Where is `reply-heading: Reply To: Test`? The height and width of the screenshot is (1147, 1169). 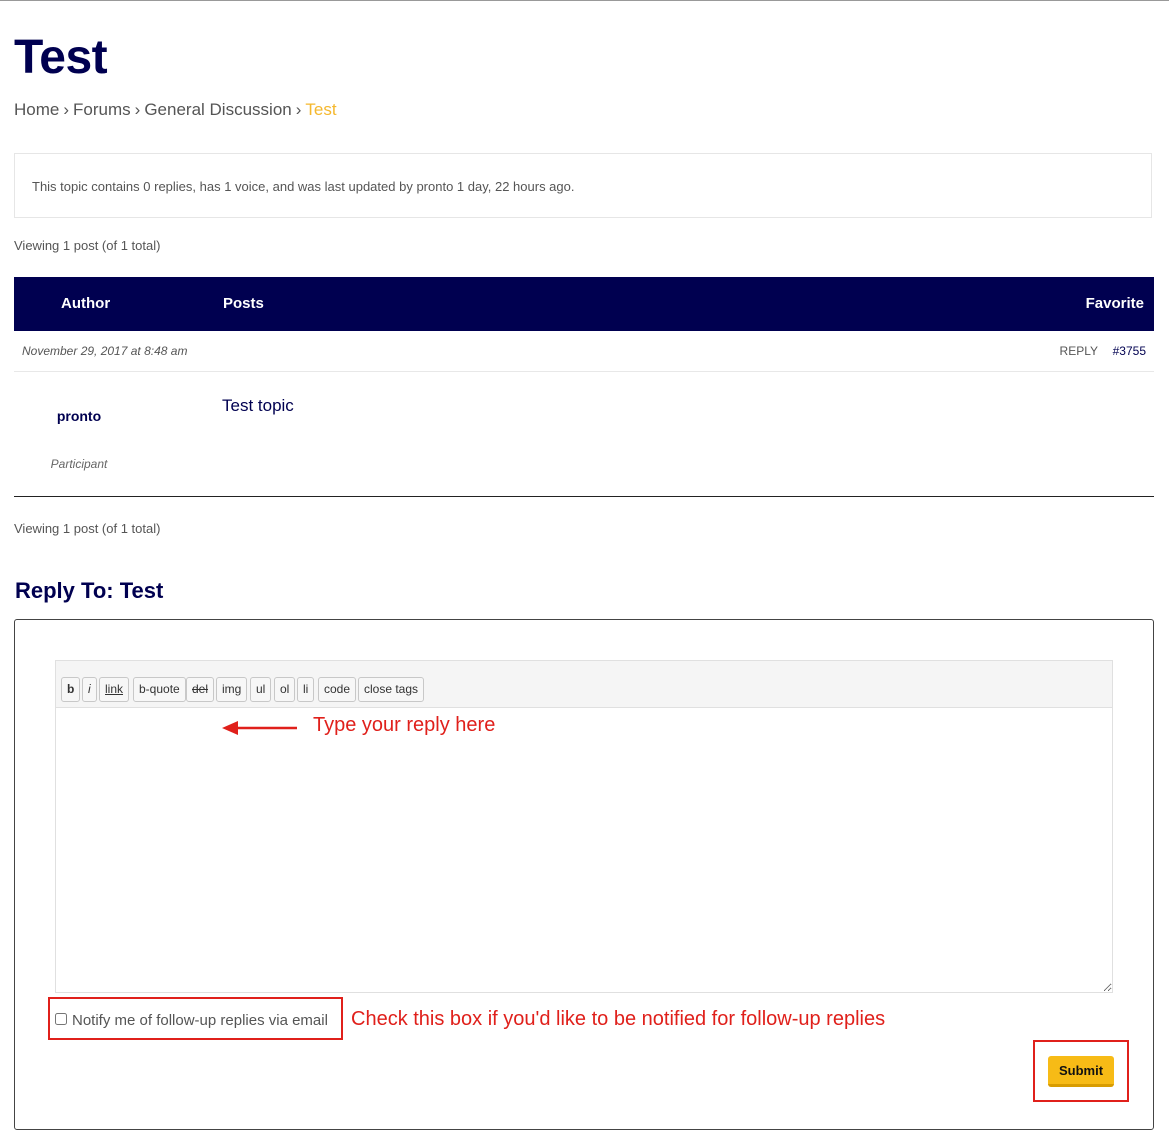 reply-heading: Reply To: Test is located at coordinates (89, 590).